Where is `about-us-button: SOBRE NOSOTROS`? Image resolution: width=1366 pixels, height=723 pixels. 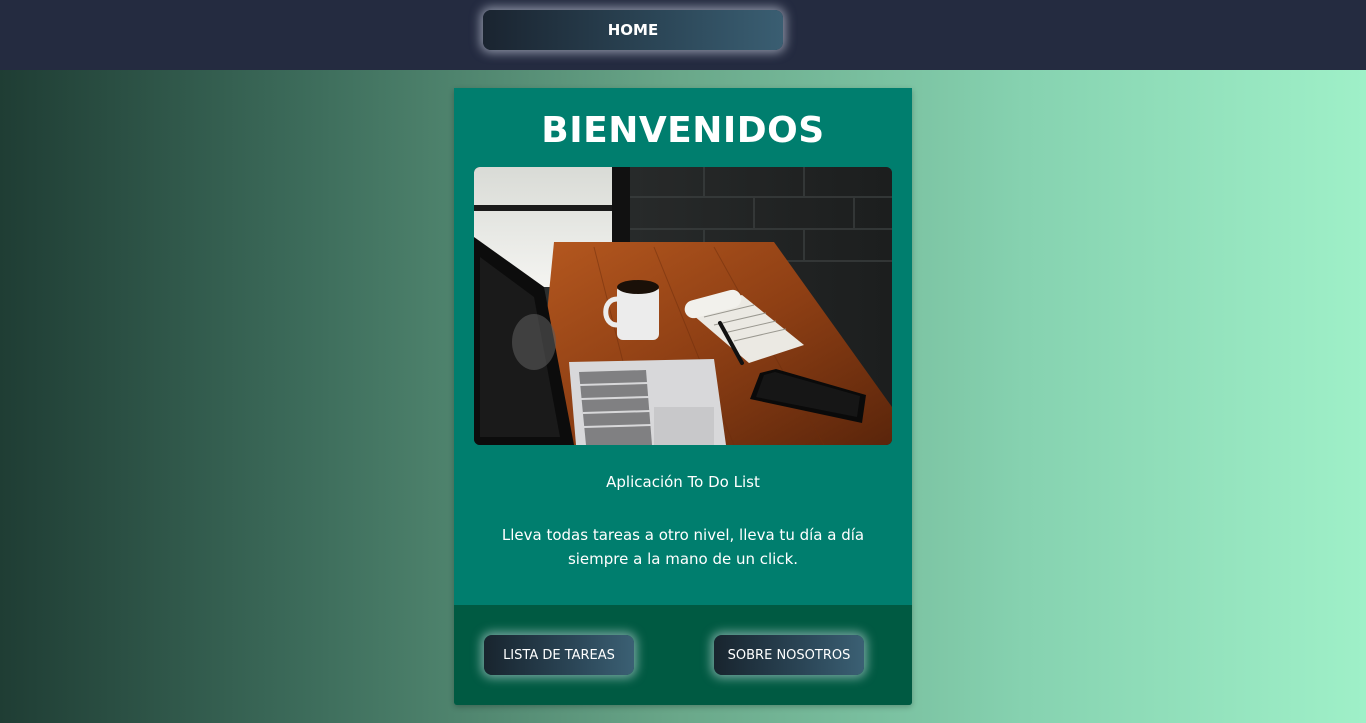 about-us-button: SOBRE NOSOTROS is located at coordinates (789, 655).